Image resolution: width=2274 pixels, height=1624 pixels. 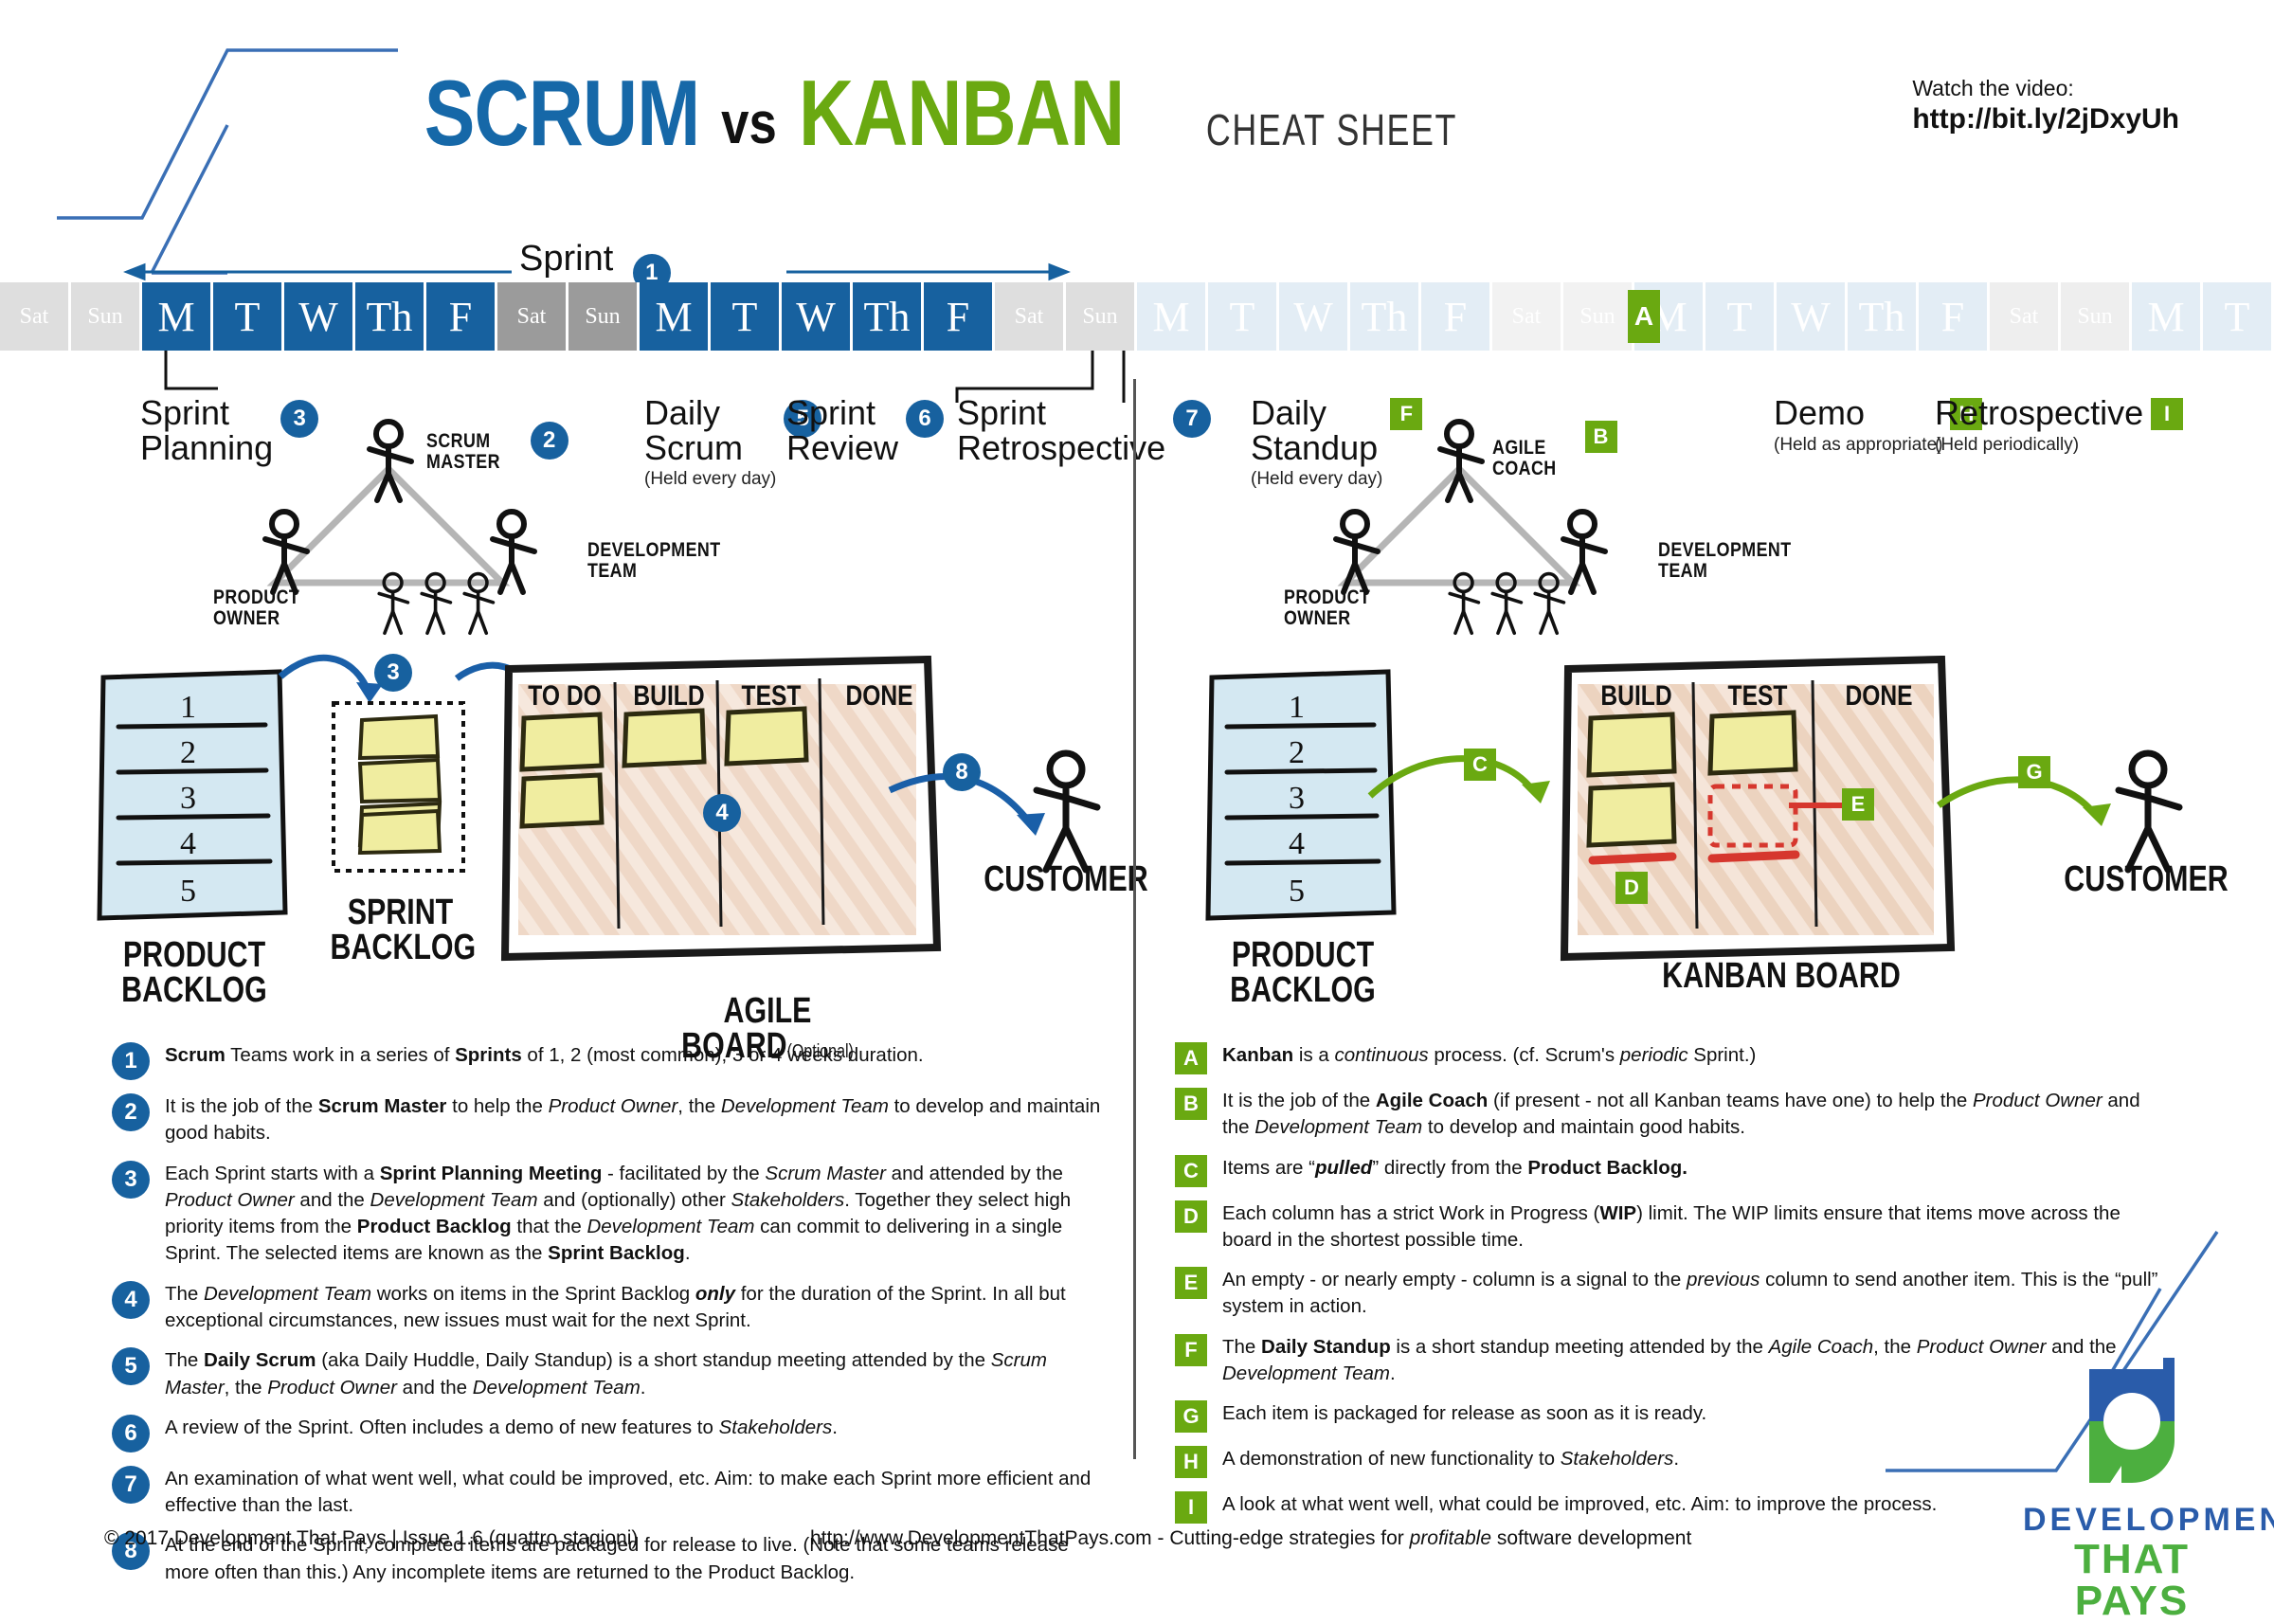 I want to click on calendar-cell-26: Th, so click(x=1883, y=316).